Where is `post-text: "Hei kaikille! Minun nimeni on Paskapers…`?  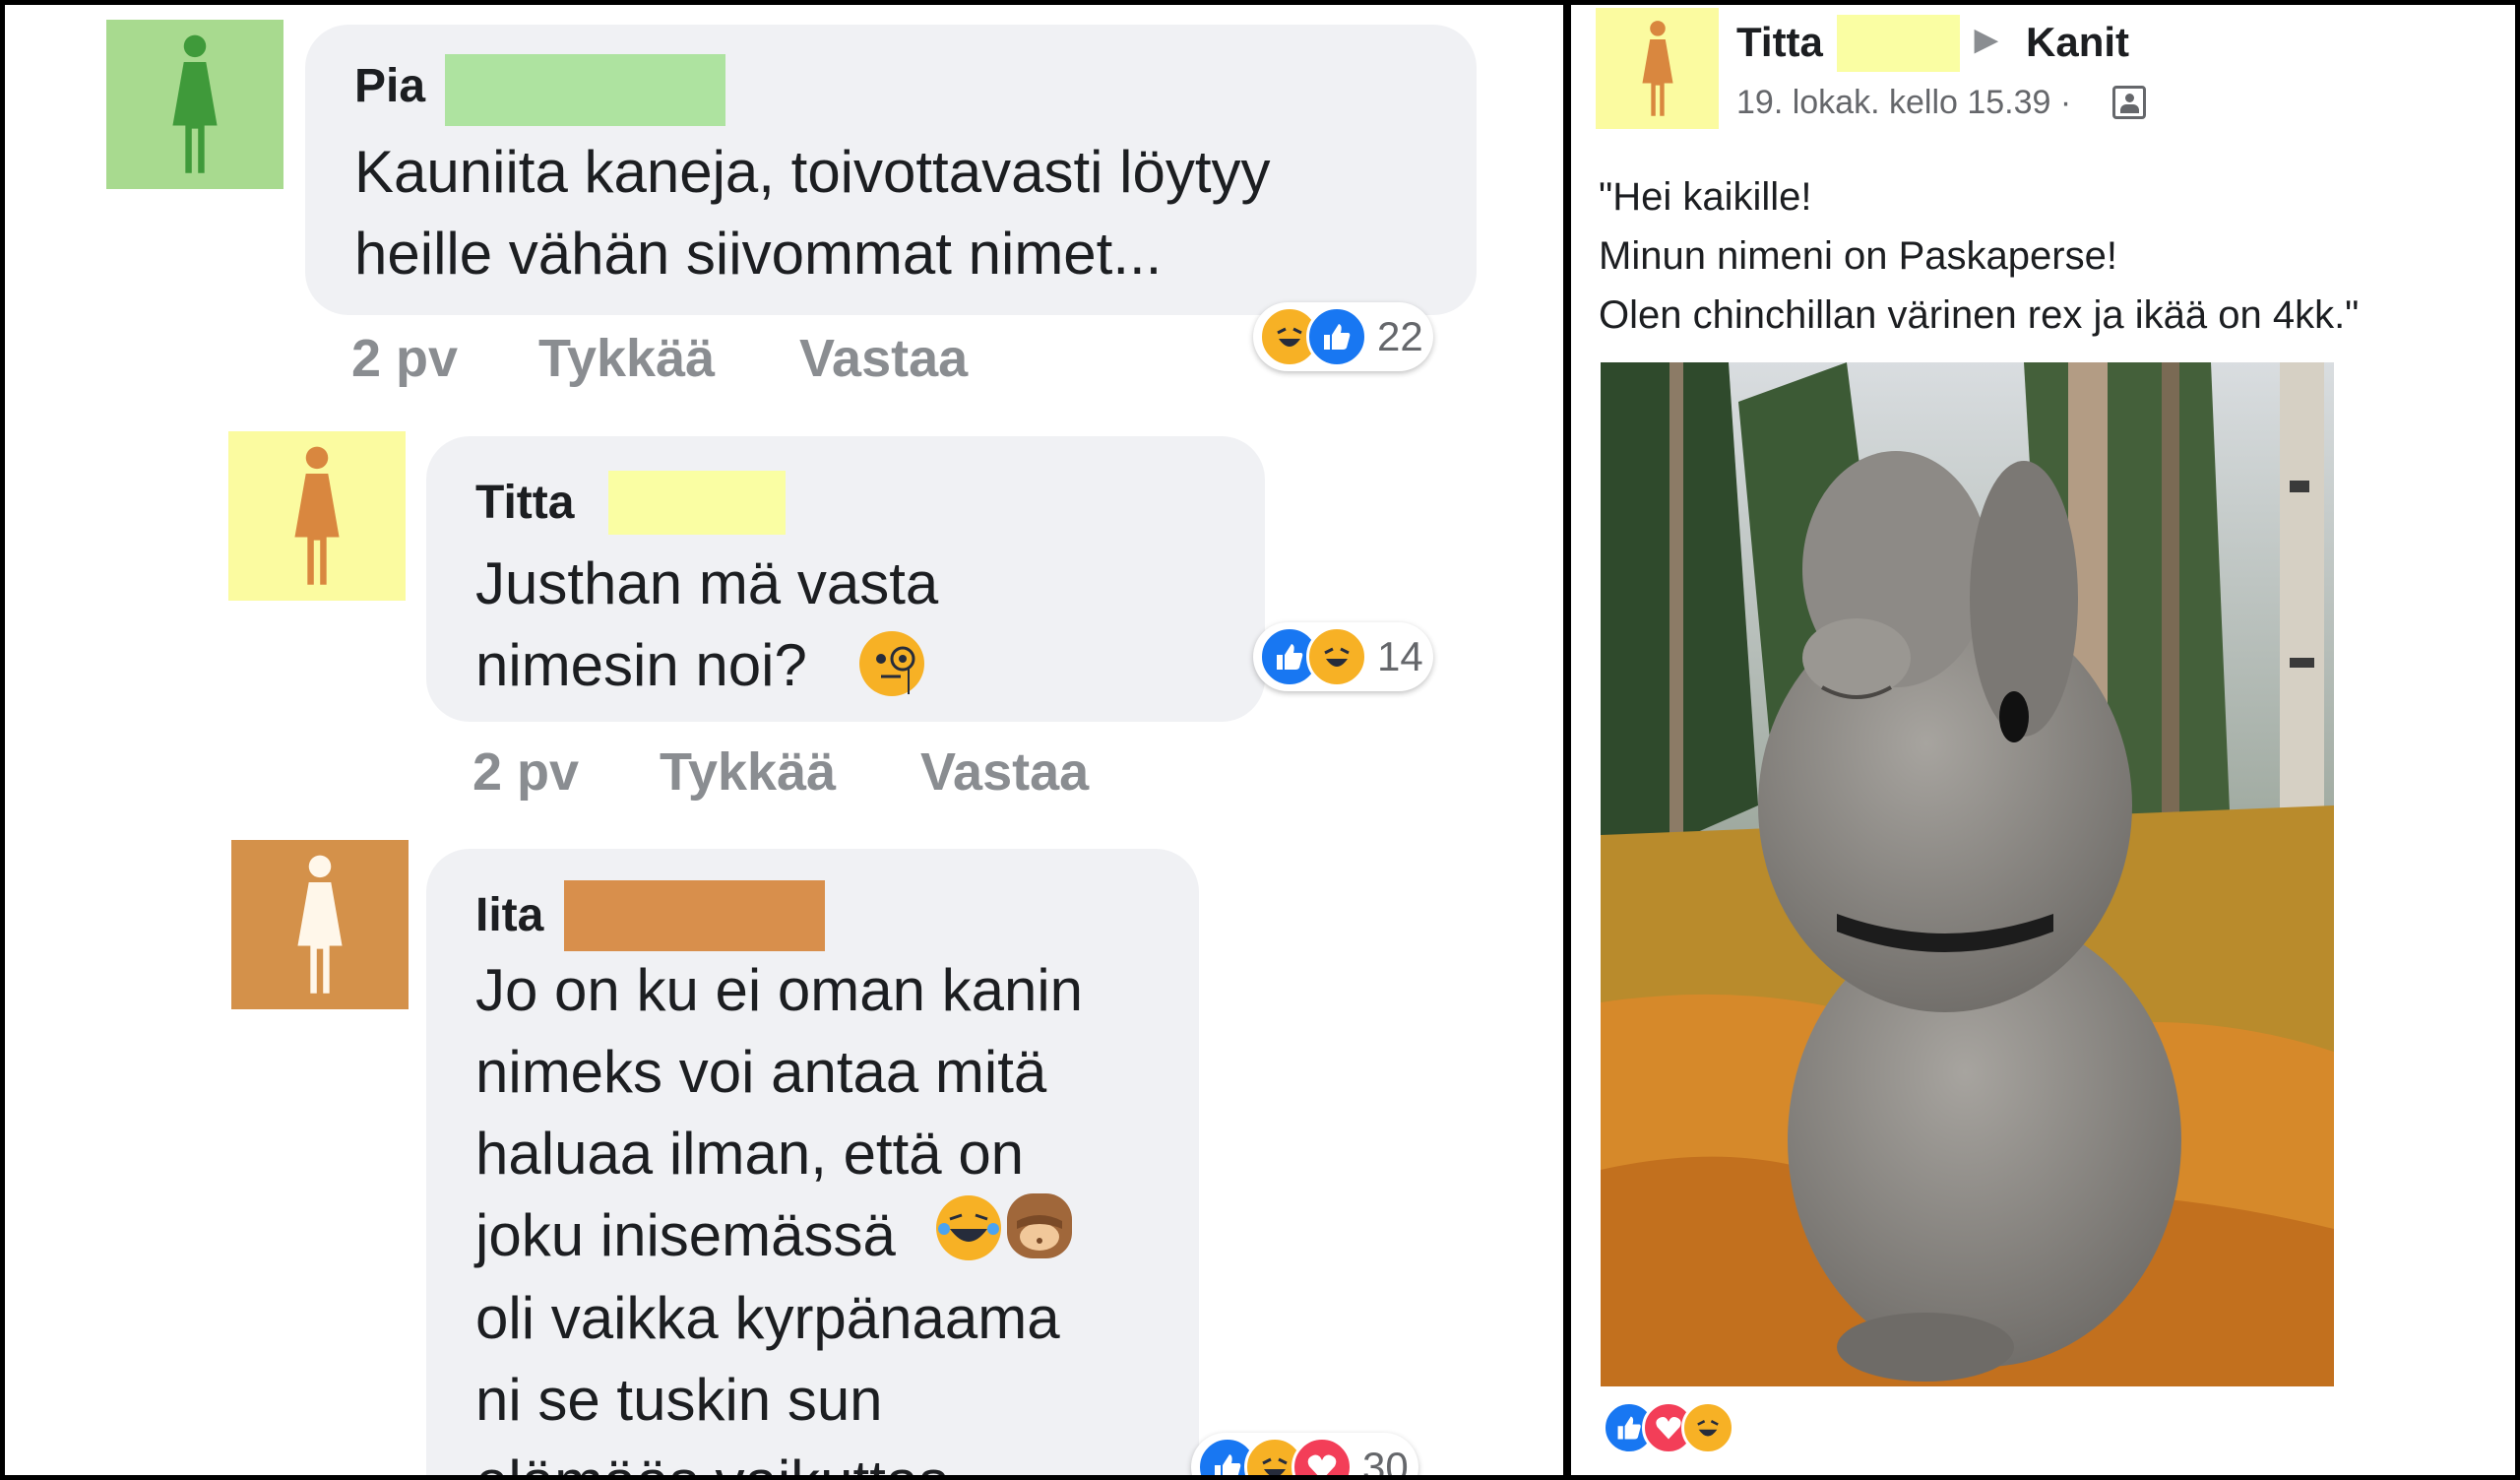
post-text: "Hei kaikille! Minun nimeni on Paskapers… is located at coordinates (1979, 256).